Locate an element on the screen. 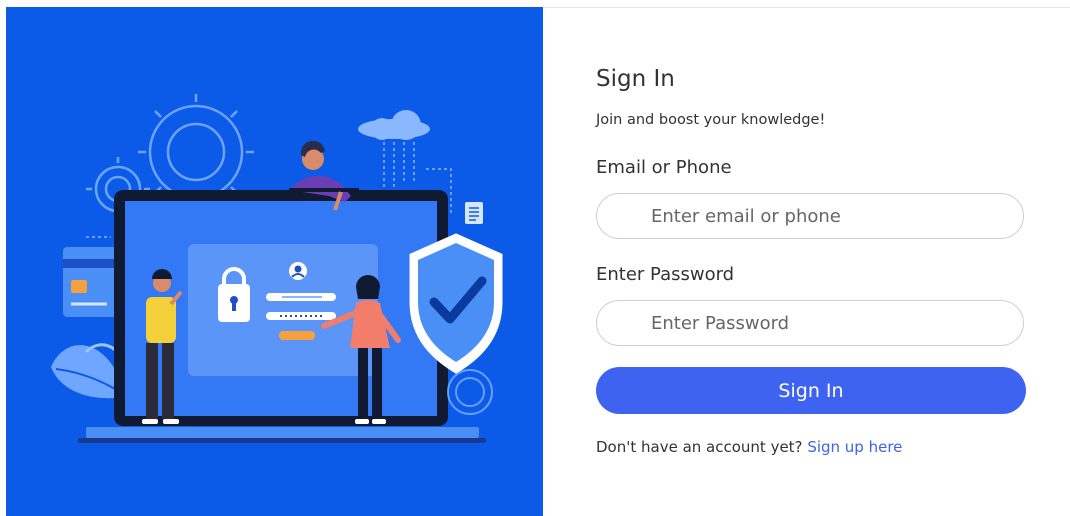 Image resolution: width=1070 pixels, height=516 pixels. signup-prompt-row: Don't have an account yet? Sign up here is located at coordinates (749, 447).